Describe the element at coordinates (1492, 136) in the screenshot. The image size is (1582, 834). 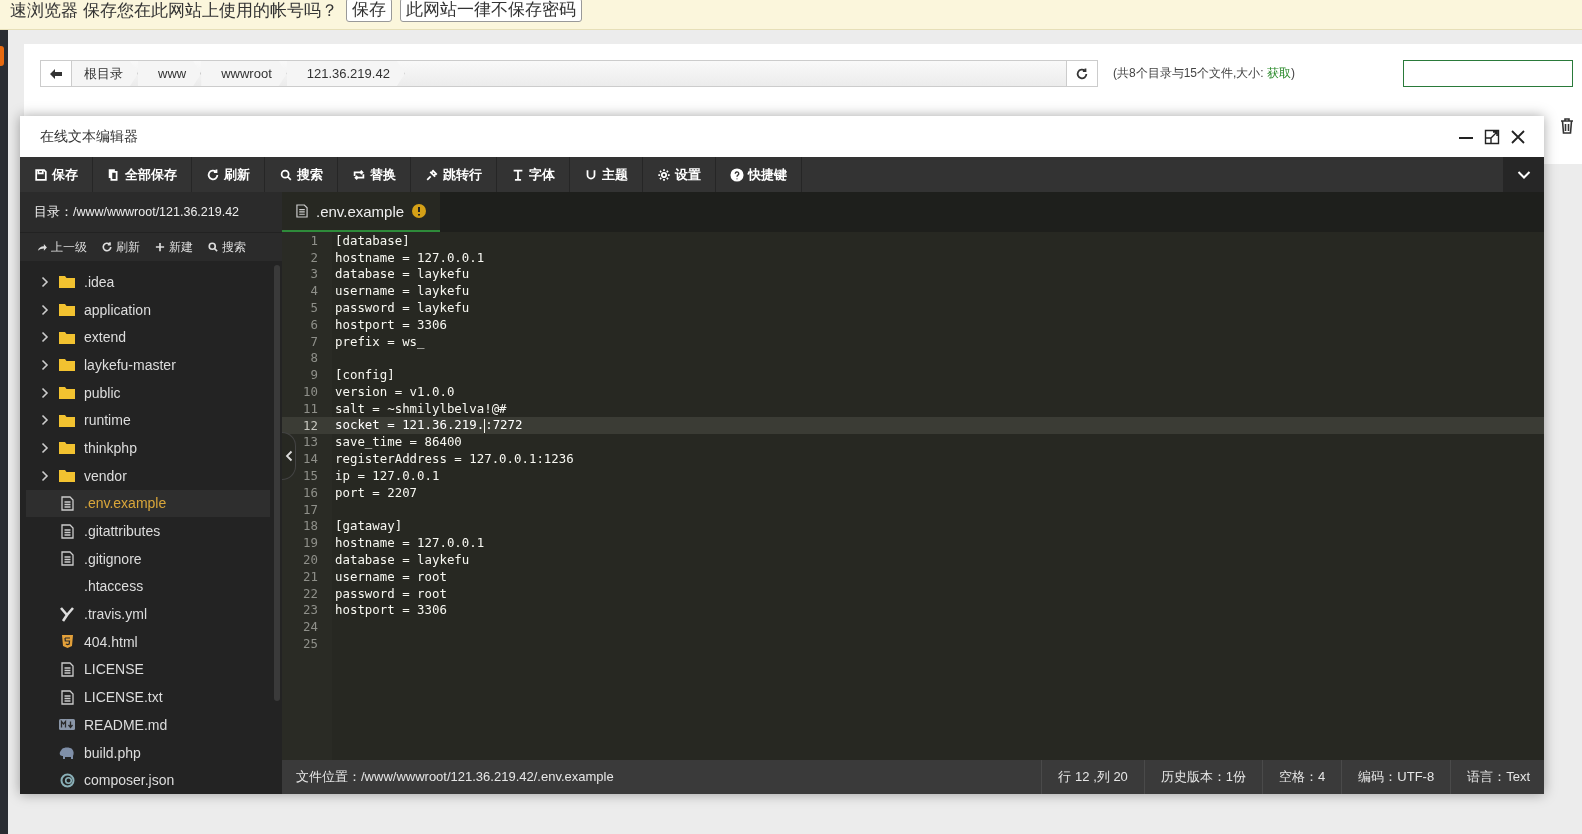
I see `maximize-icon` at that location.